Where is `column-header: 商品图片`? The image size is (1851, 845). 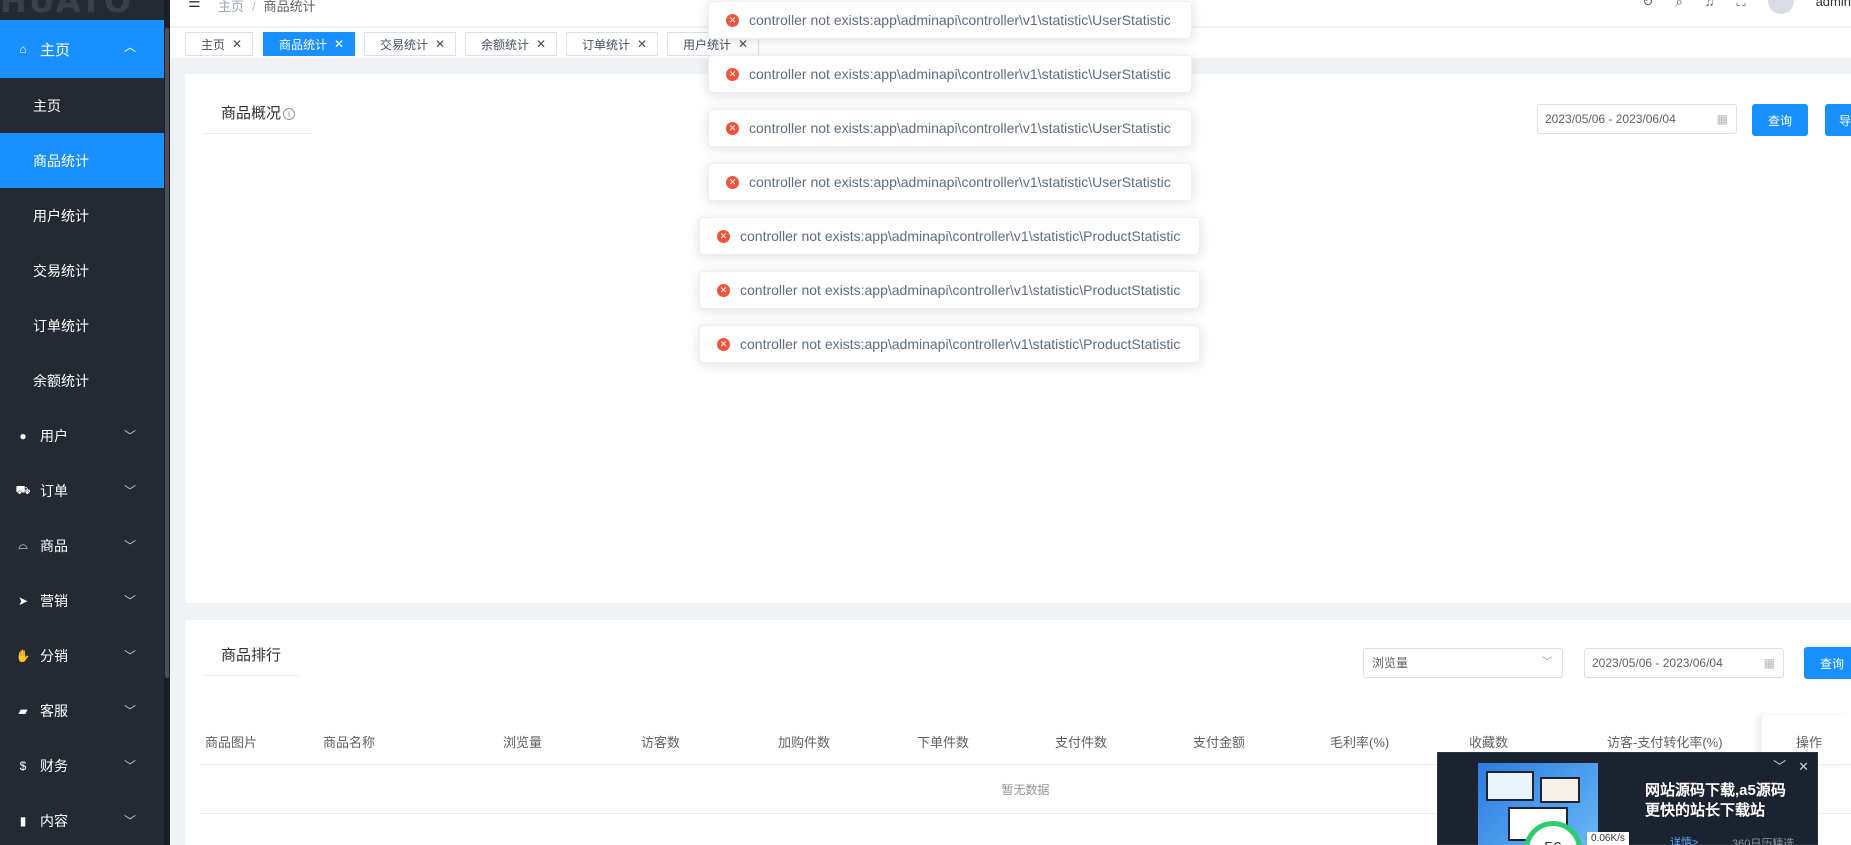
column-header: 商品图片 is located at coordinates (231, 741).